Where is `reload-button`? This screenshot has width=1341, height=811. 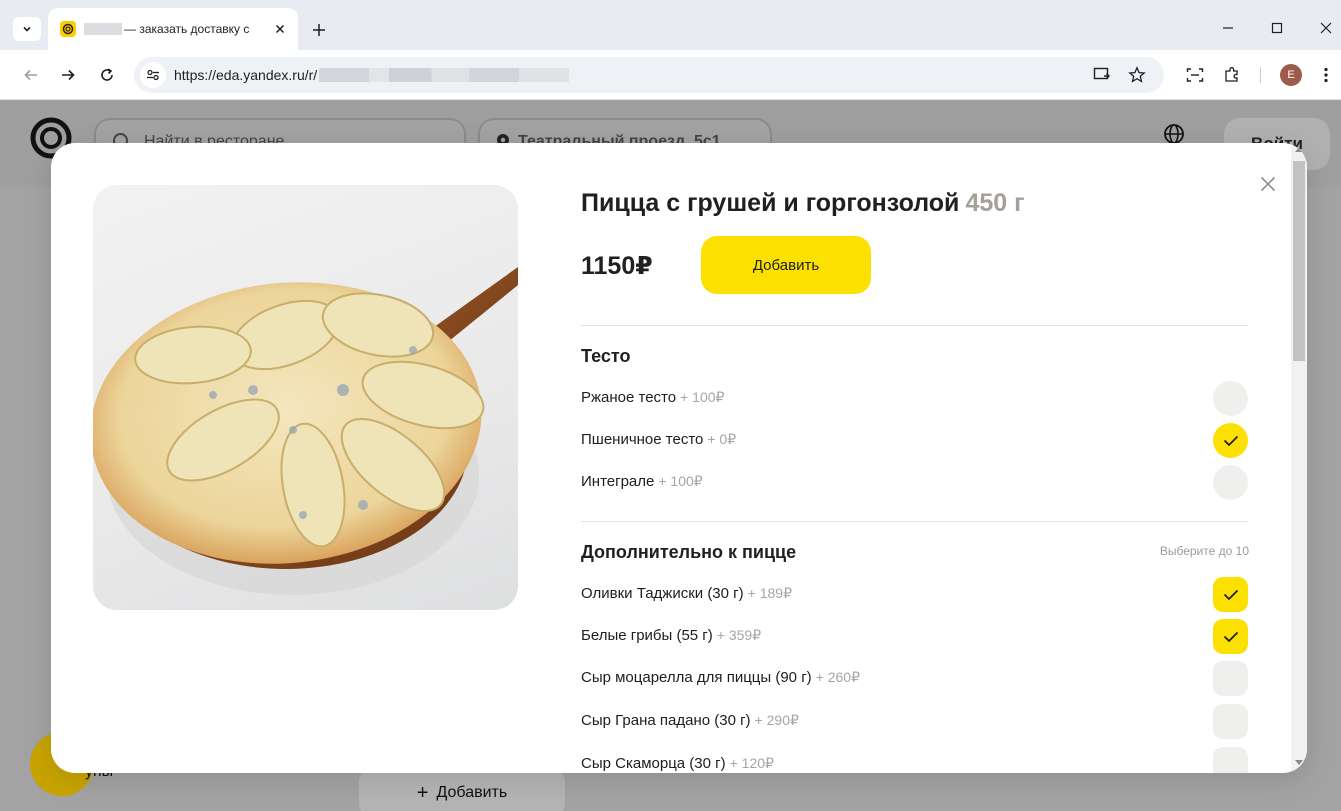
reload-button is located at coordinates (107, 75).